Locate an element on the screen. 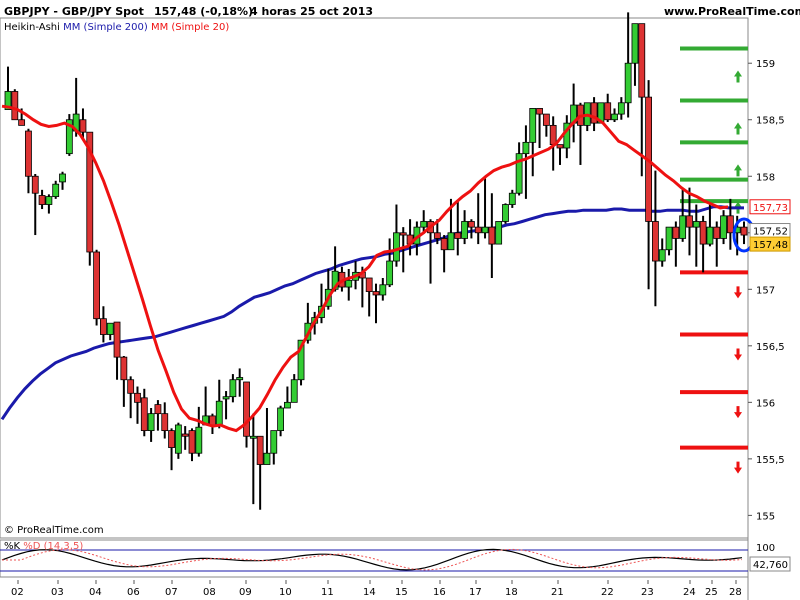 The image size is (800, 600). instrument-title: GBPJPY - GBP/JPY Spot is located at coordinates (74, 11).